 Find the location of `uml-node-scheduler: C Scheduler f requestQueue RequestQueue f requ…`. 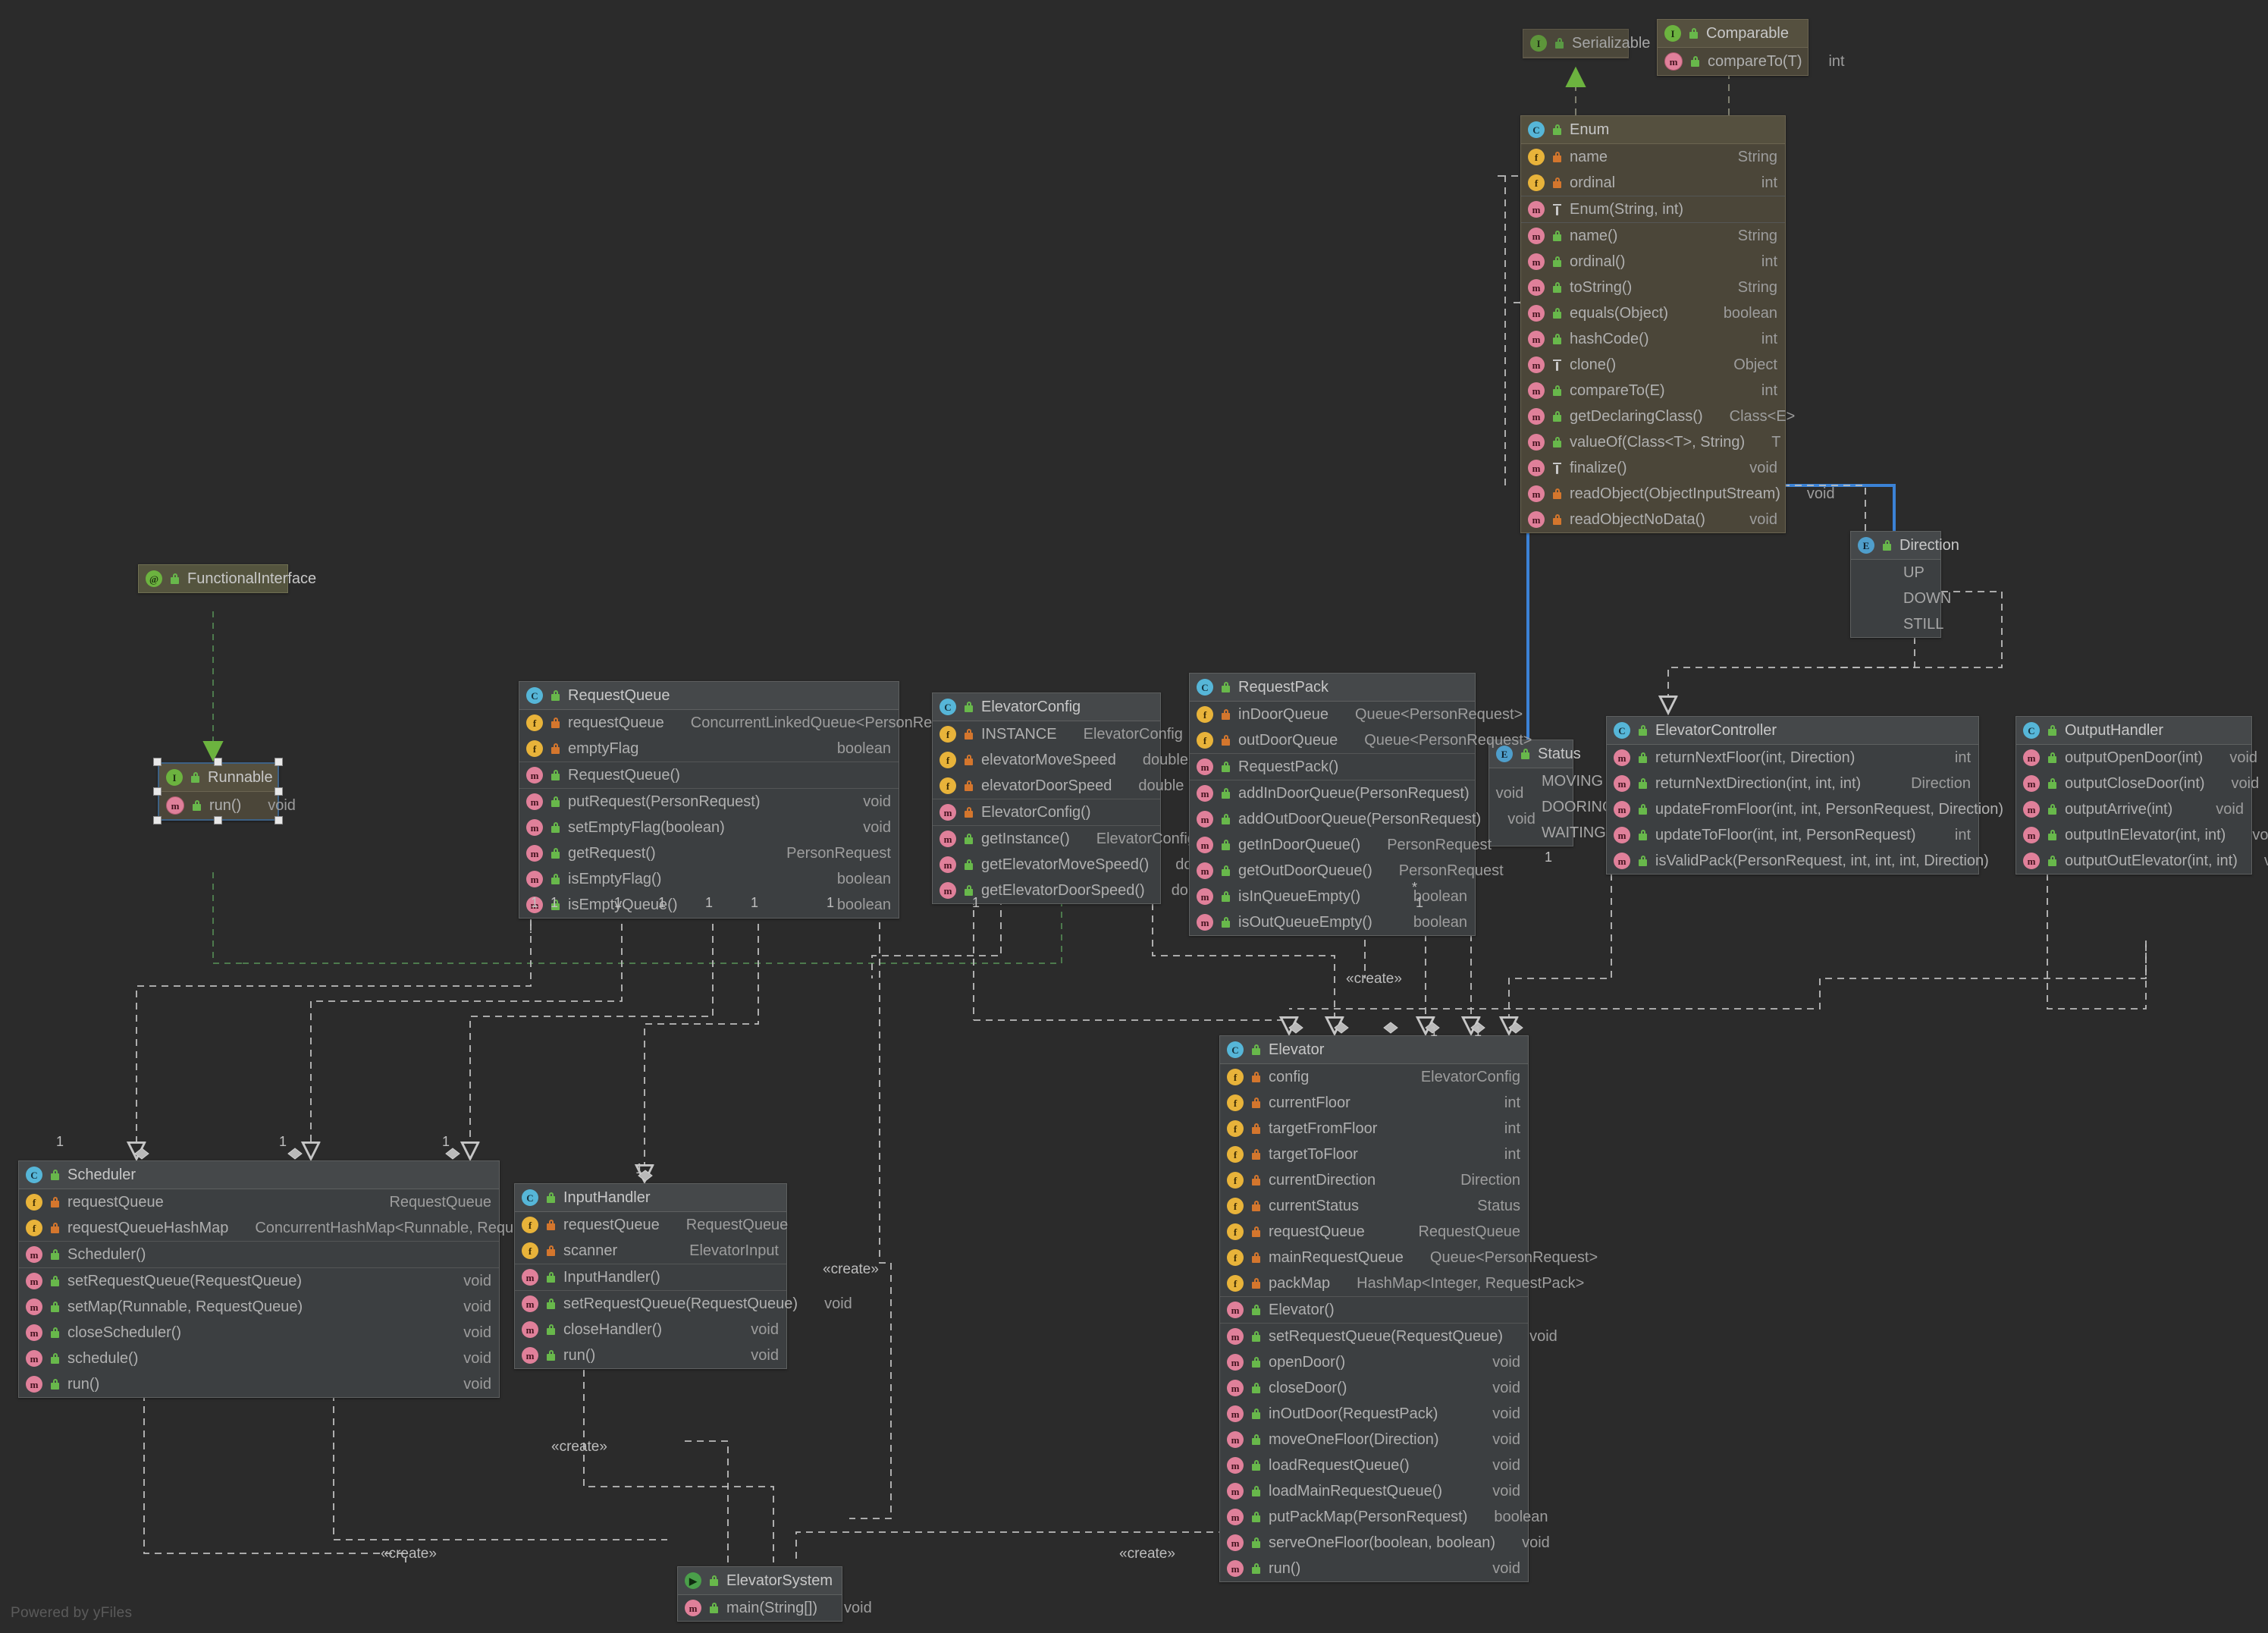

uml-node-scheduler: C Scheduler f requestQueue RequestQueue f requ… is located at coordinates (303, 1279).